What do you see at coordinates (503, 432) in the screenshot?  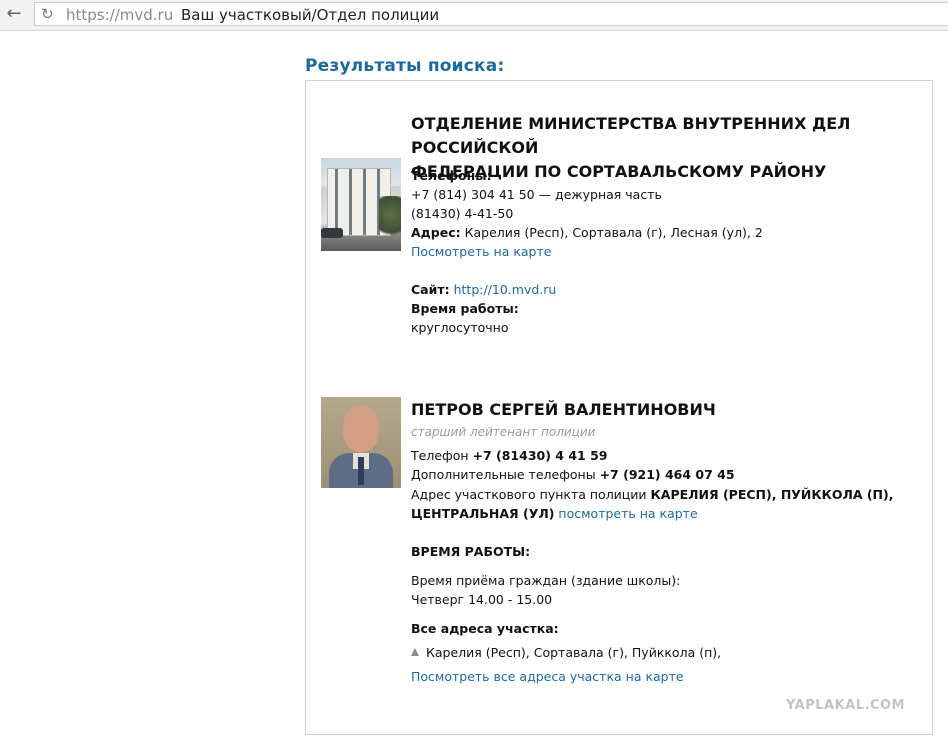 I see `officer-rank: старший лейтенант полиции` at bounding box center [503, 432].